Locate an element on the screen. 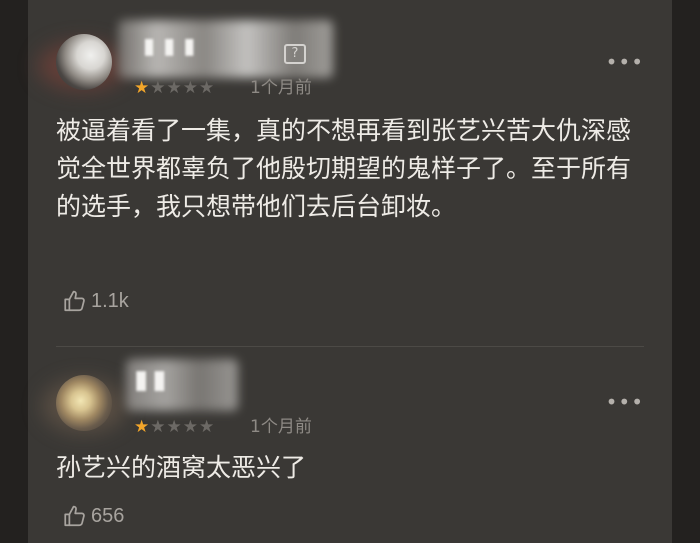  question-badge-icon: ? is located at coordinates (295, 54).